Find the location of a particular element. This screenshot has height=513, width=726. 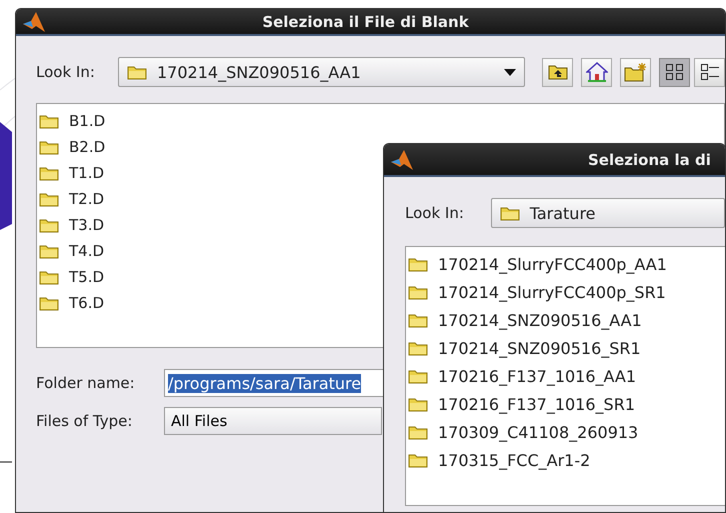

details-view-button is located at coordinates (709, 72).